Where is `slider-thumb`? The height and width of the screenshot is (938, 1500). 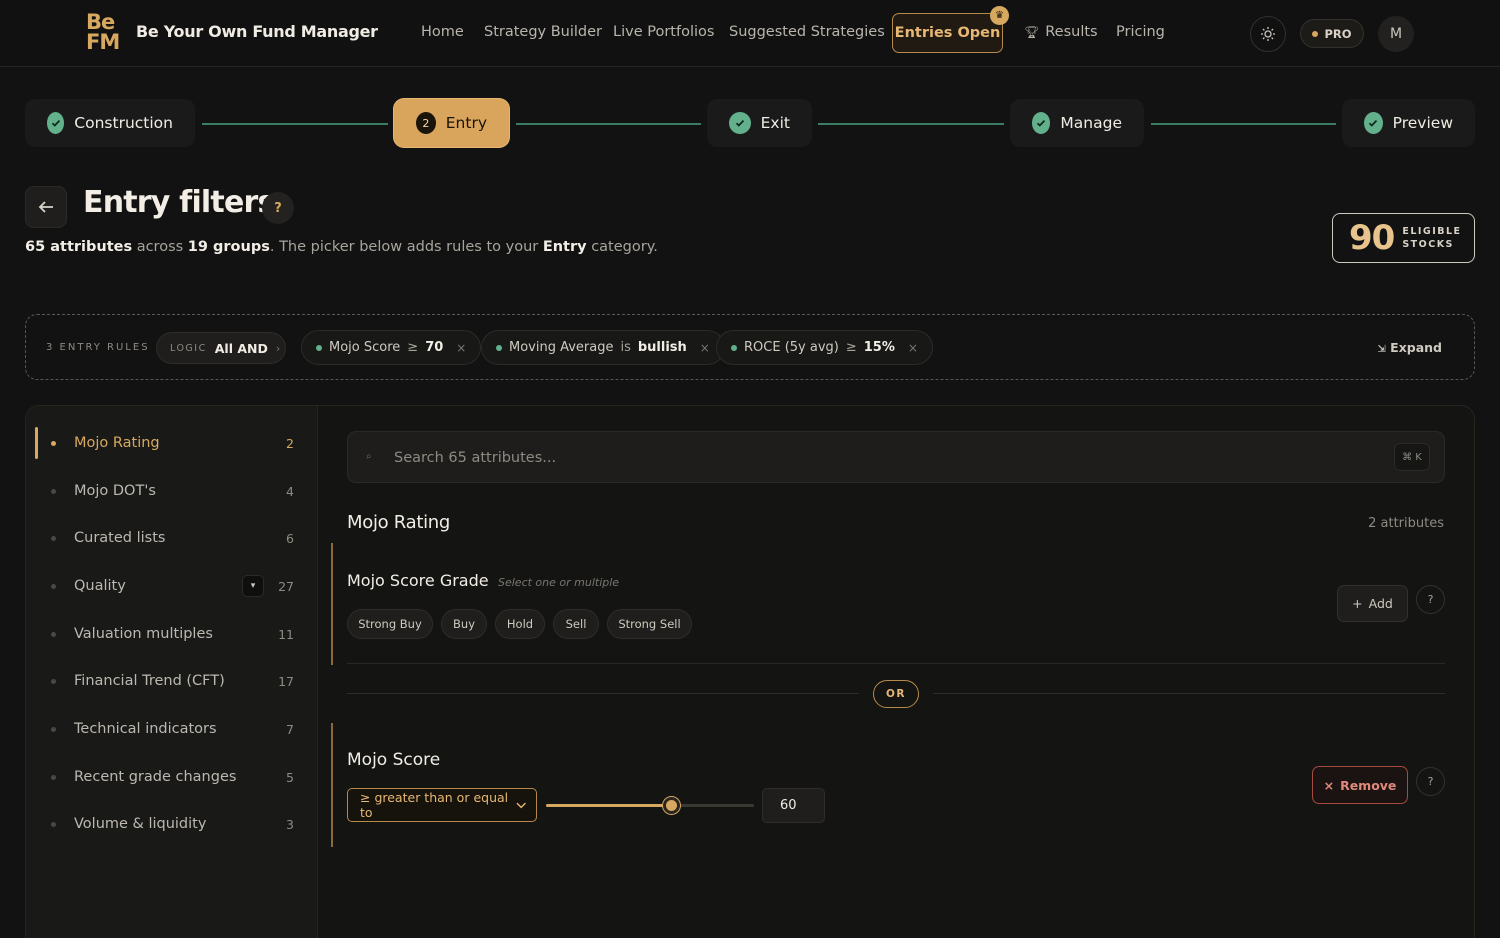
slider-thumb is located at coordinates (671, 805).